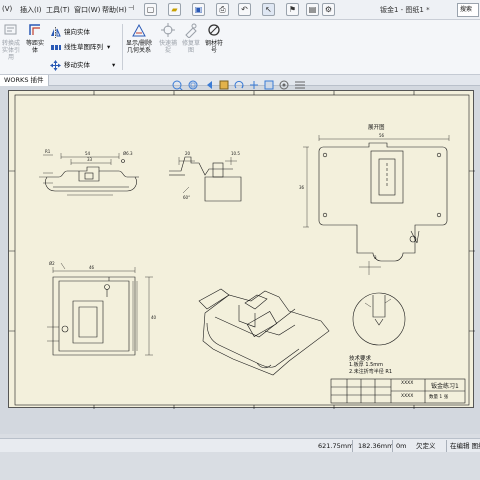 This screenshot has height=480, width=480. I want to click on flat-pattern-view, so click(376, 205).